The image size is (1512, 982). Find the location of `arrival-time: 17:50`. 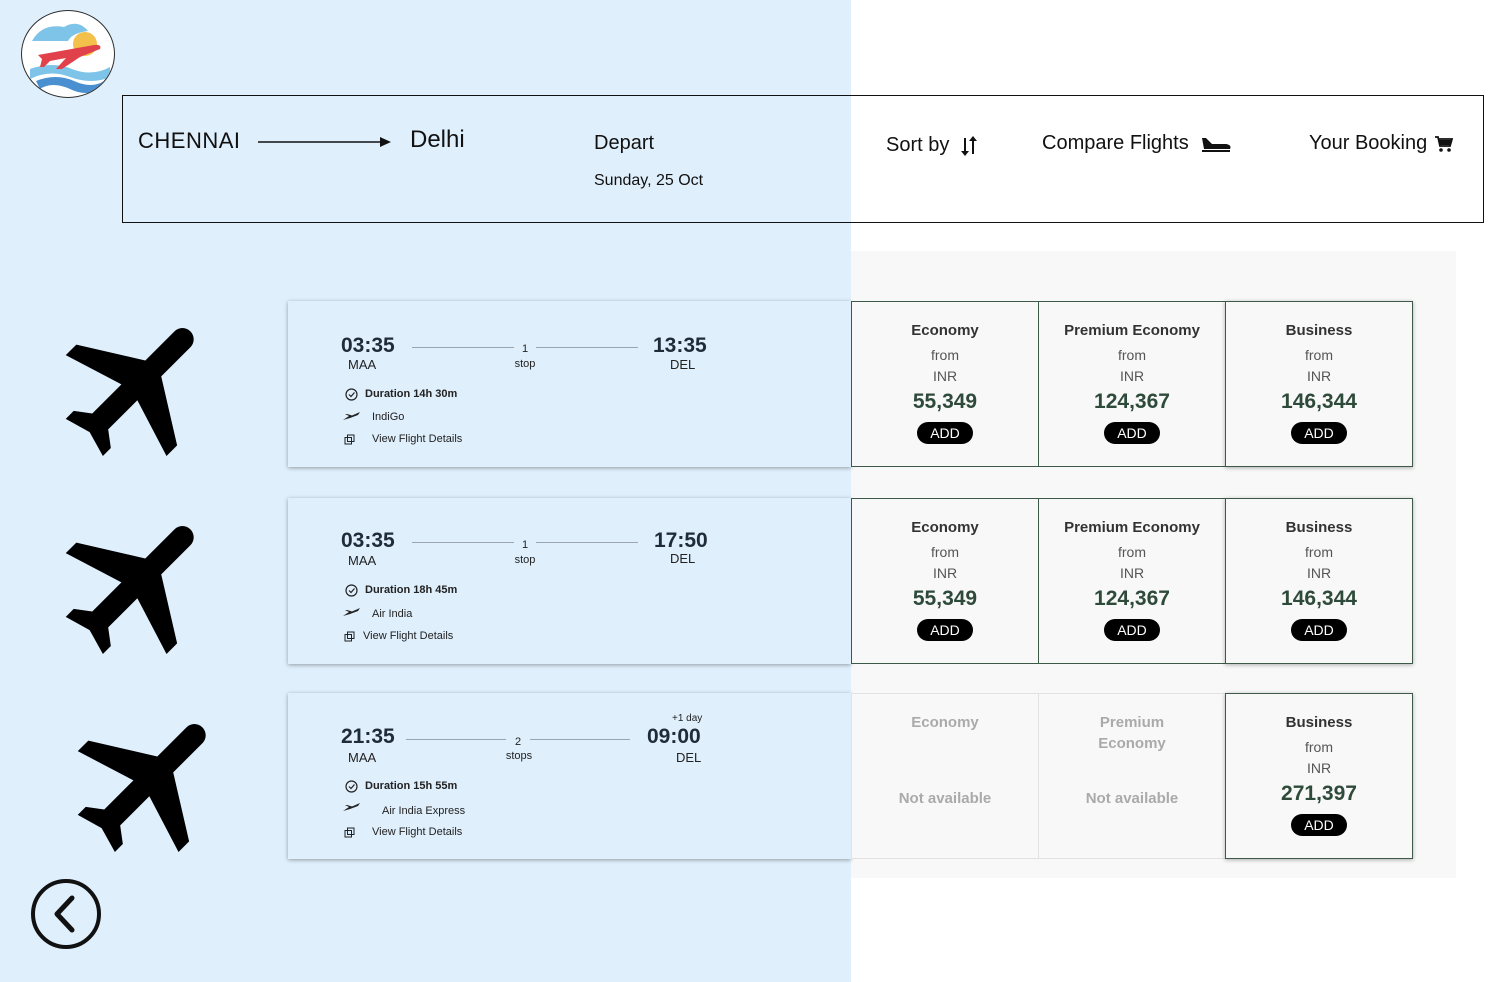

arrival-time: 17:50 is located at coordinates (681, 540).